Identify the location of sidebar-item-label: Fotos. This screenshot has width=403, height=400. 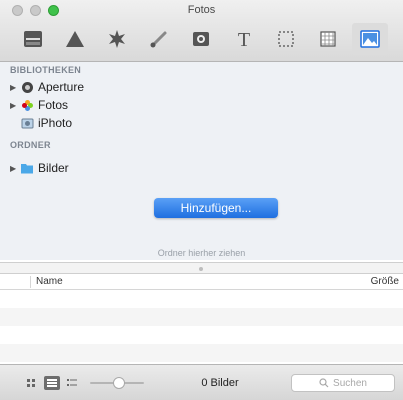
(53, 105).